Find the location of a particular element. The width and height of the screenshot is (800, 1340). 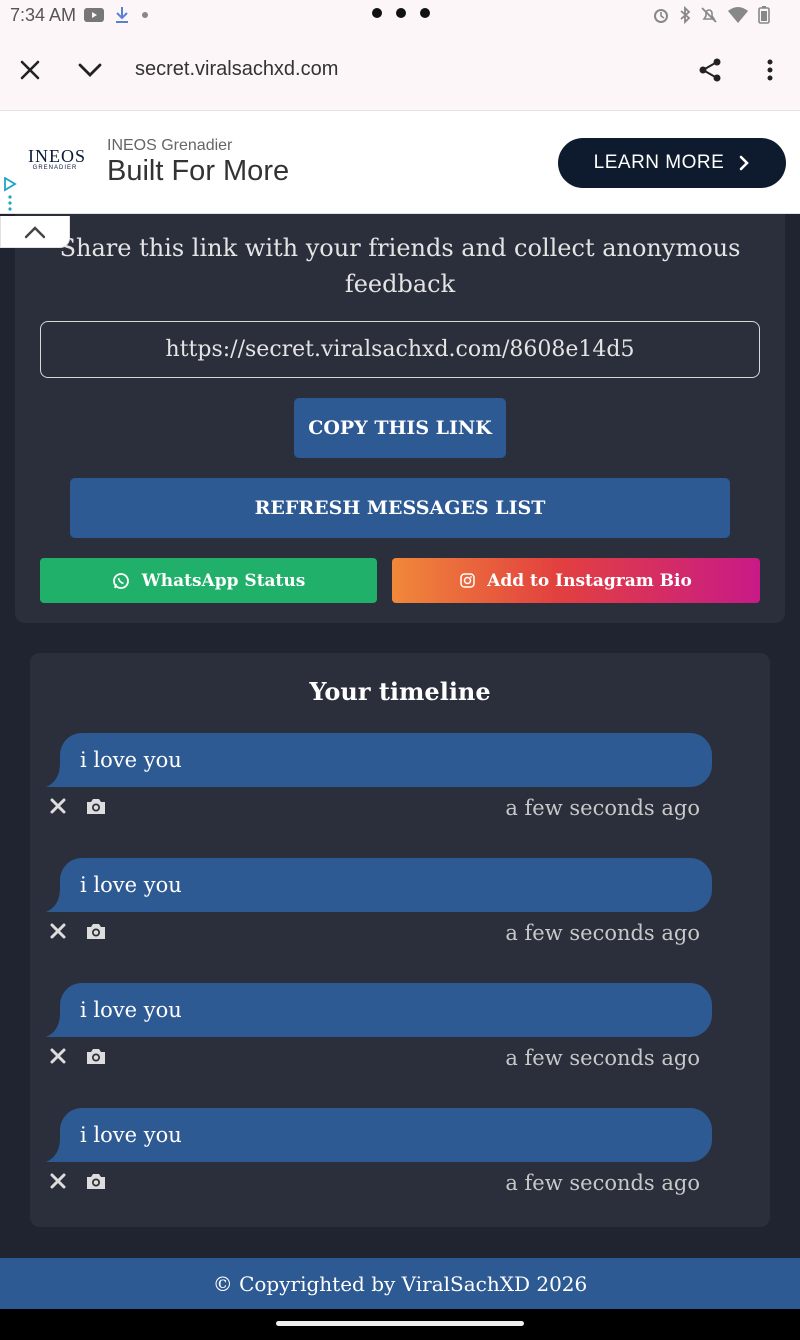

more-vert-icon is located at coordinates (770, 70).